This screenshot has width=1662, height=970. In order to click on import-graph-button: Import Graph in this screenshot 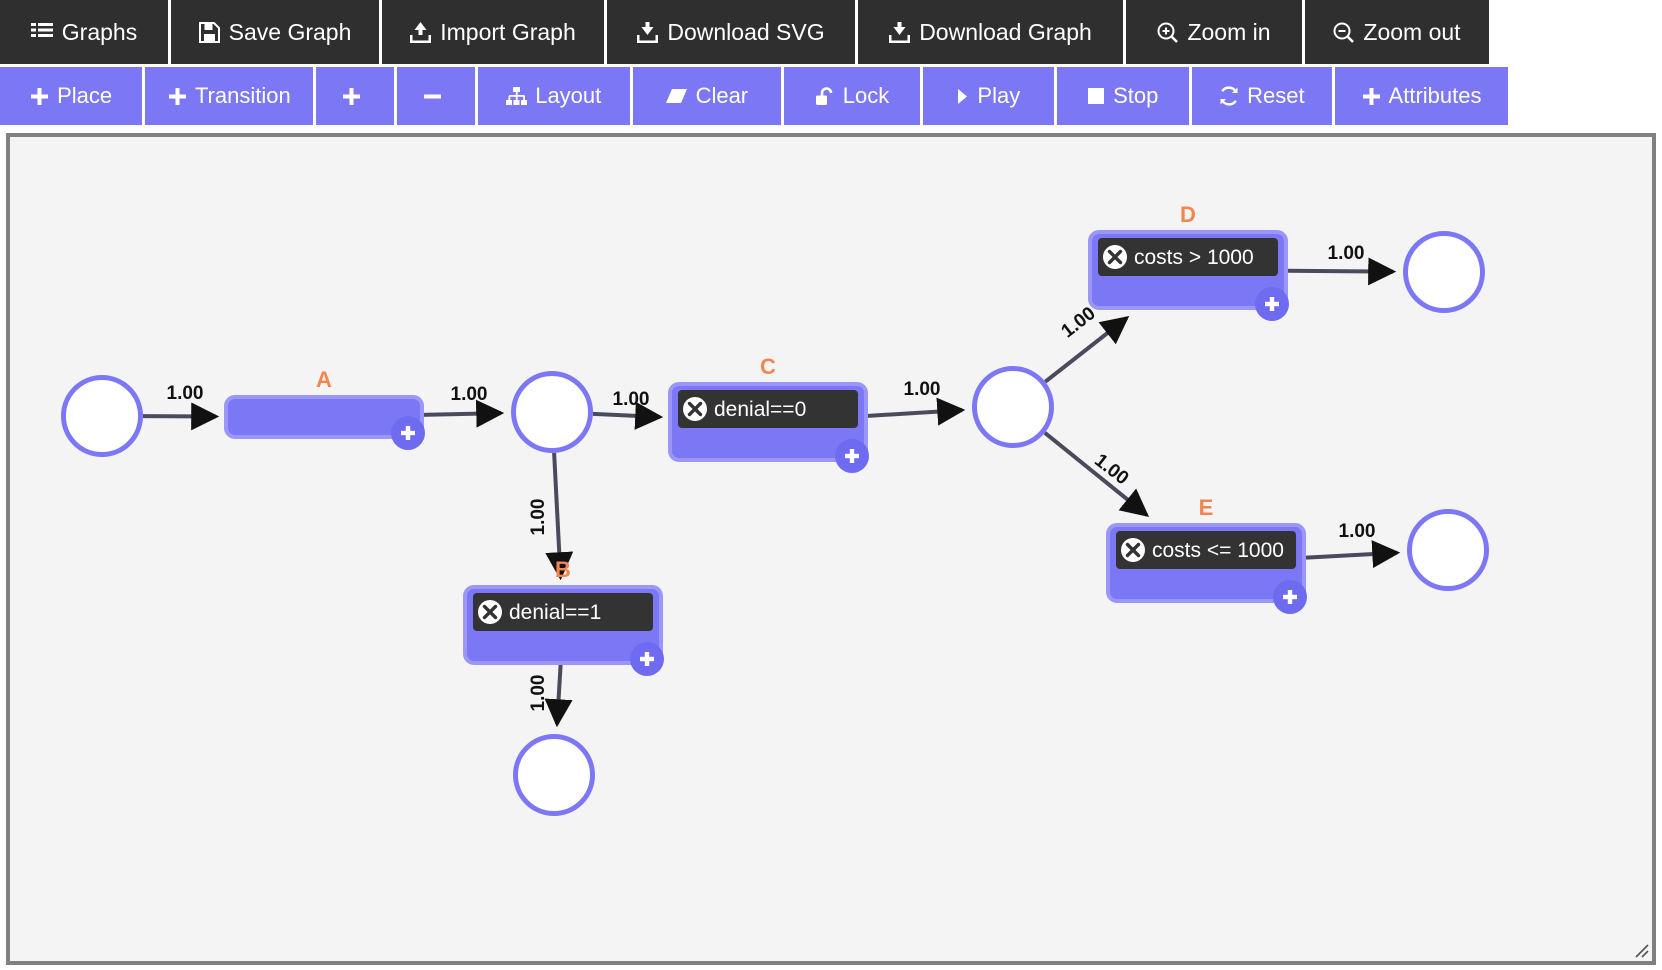, I will do `click(493, 32)`.